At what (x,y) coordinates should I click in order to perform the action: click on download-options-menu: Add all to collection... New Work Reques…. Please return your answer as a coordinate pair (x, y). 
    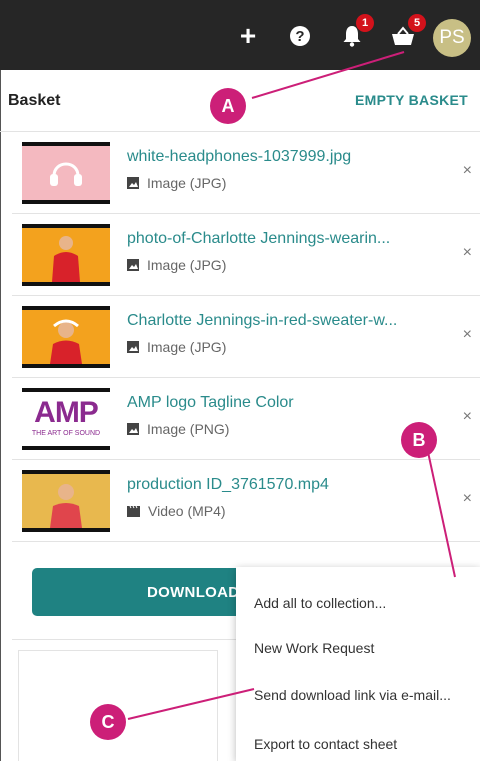
    Looking at the image, I should click on (358, 664).